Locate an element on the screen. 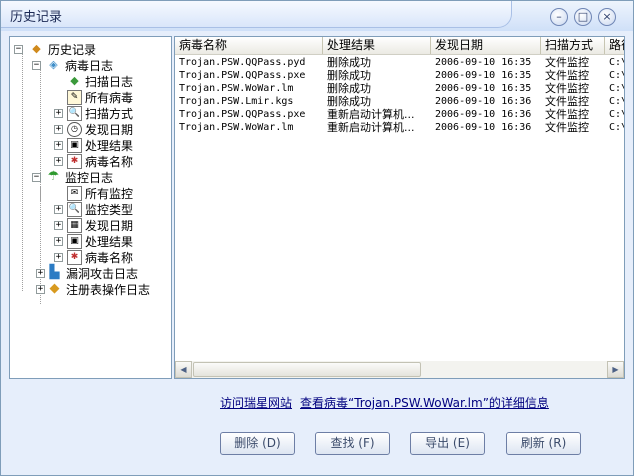 This screenshot has height=476, width=634. minimize-button: – is located at coordinates (559, 17).